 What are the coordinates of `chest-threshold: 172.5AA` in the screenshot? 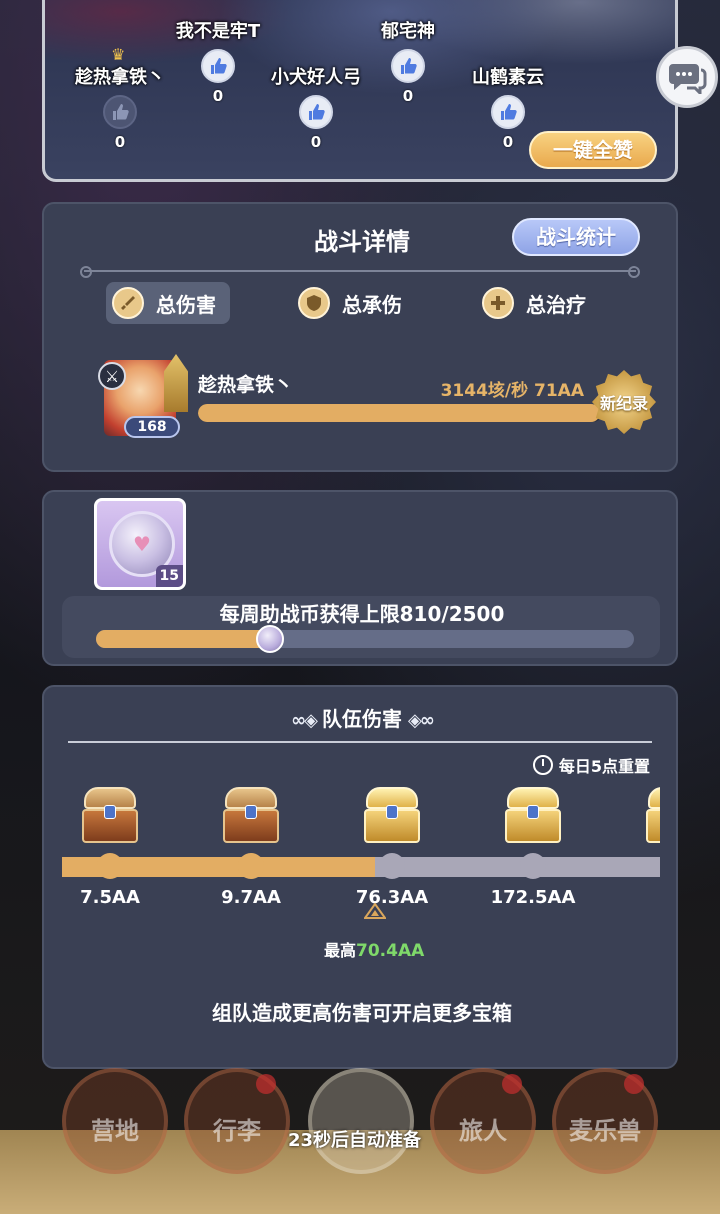 It's located at (533, 897).